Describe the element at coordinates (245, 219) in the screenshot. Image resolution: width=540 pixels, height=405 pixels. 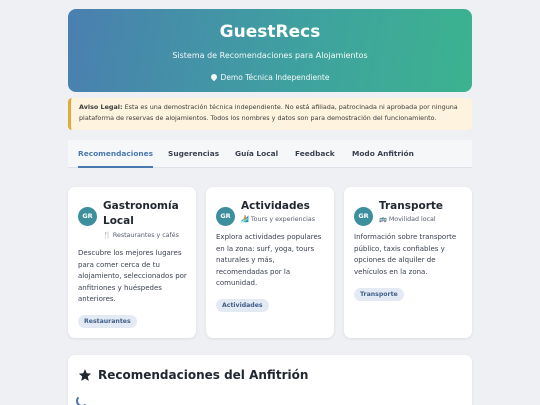
I see `surf-icon: 🏄` at that location.